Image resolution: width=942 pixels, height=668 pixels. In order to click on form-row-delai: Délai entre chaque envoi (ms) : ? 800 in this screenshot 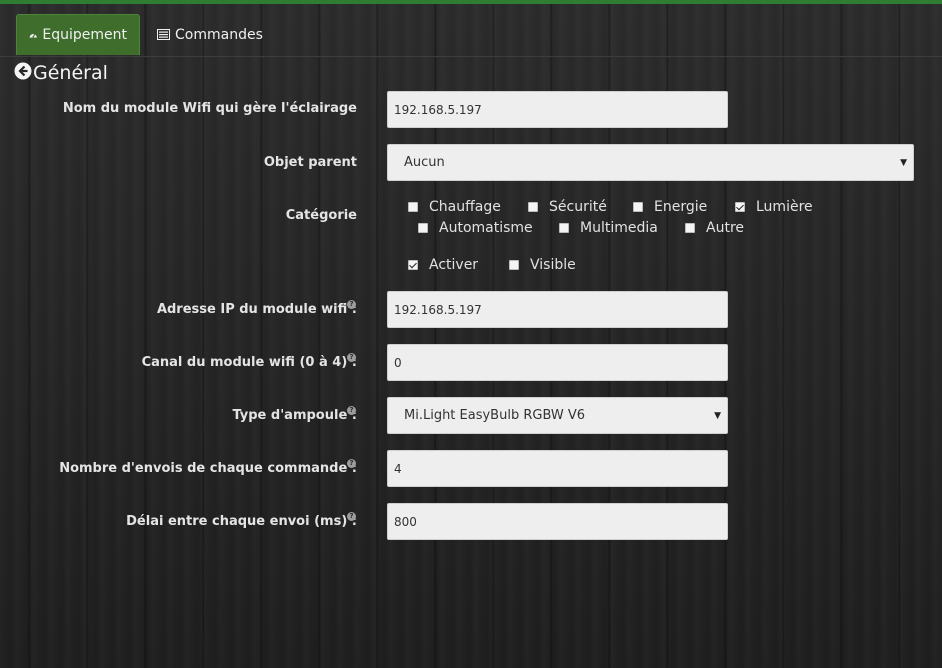, I will do `click(471, 522)`.